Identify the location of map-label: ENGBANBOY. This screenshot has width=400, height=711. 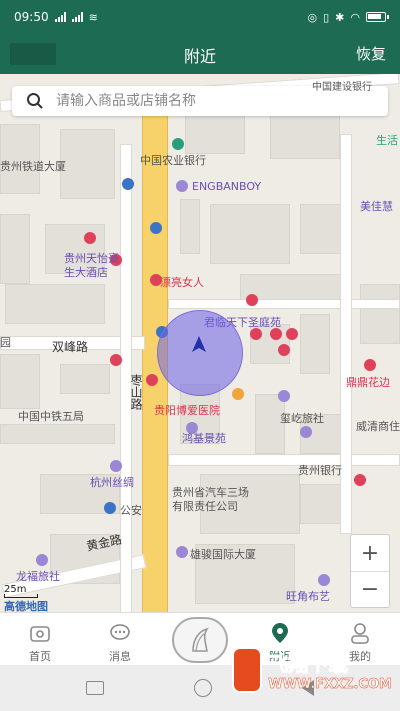
(227, 186).